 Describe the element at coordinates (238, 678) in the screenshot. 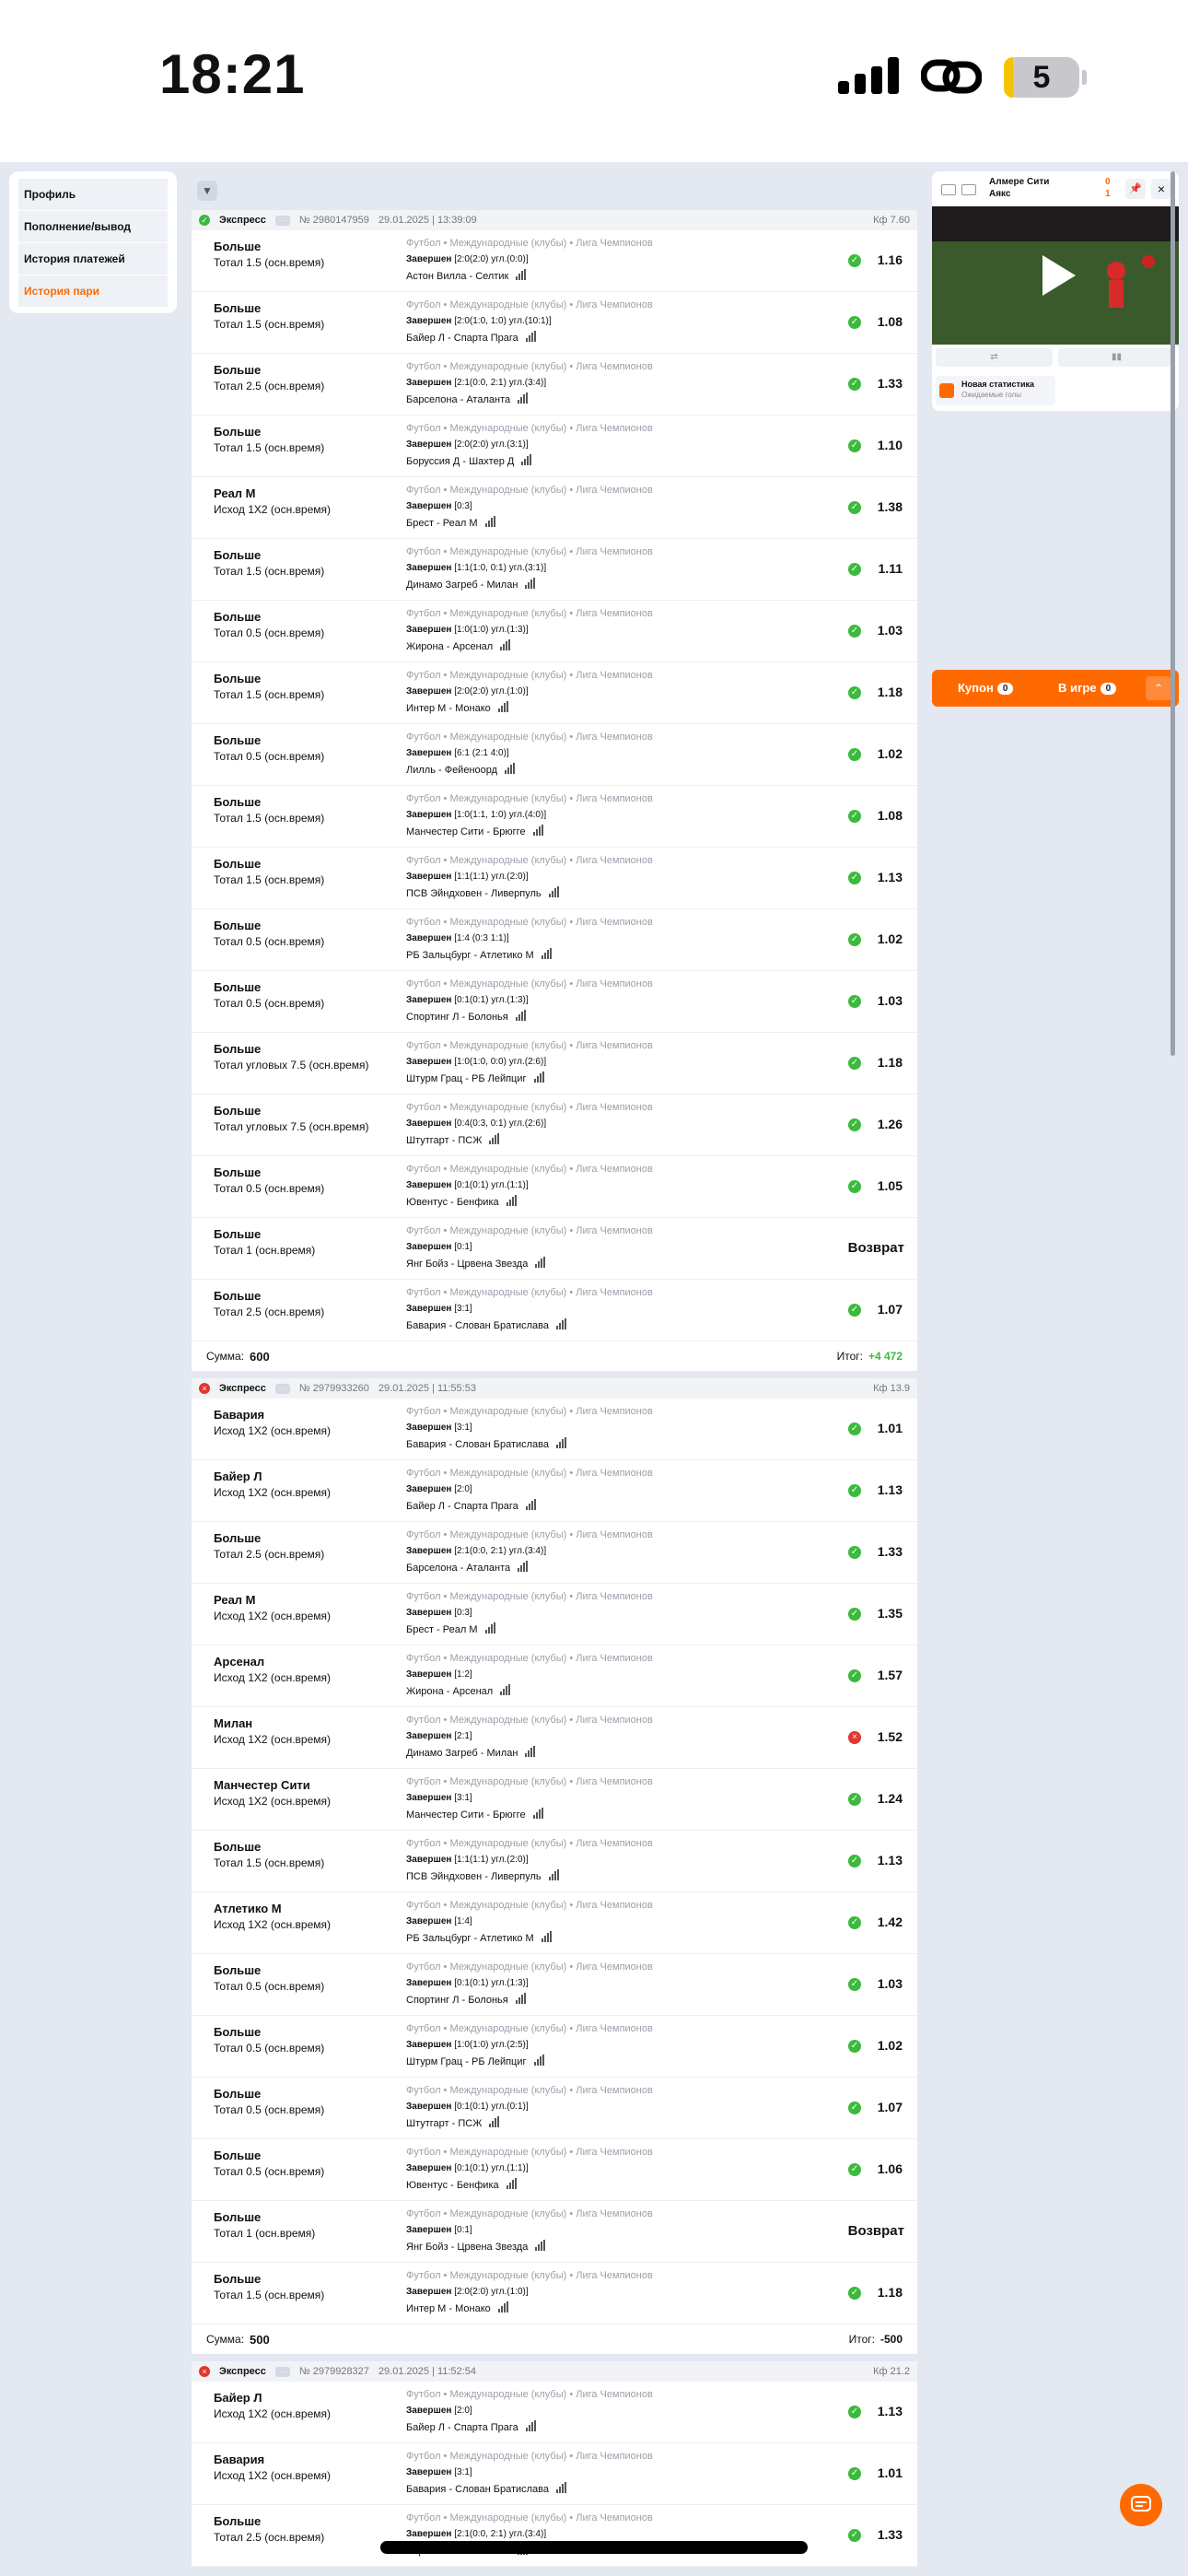

I see `event-pick: Больше` at that location.